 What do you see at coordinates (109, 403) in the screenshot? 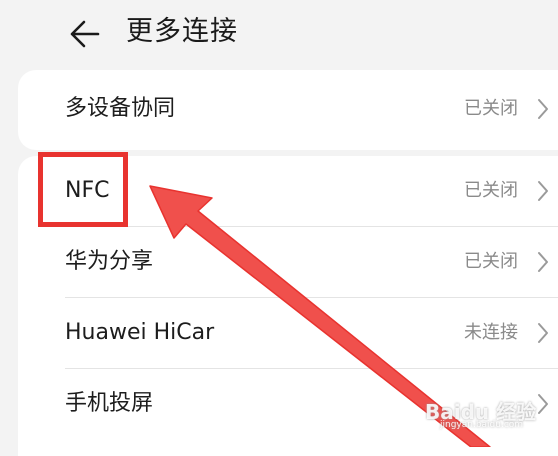
I see `row-label: 手机投屏` at bounding box center [109, 403].